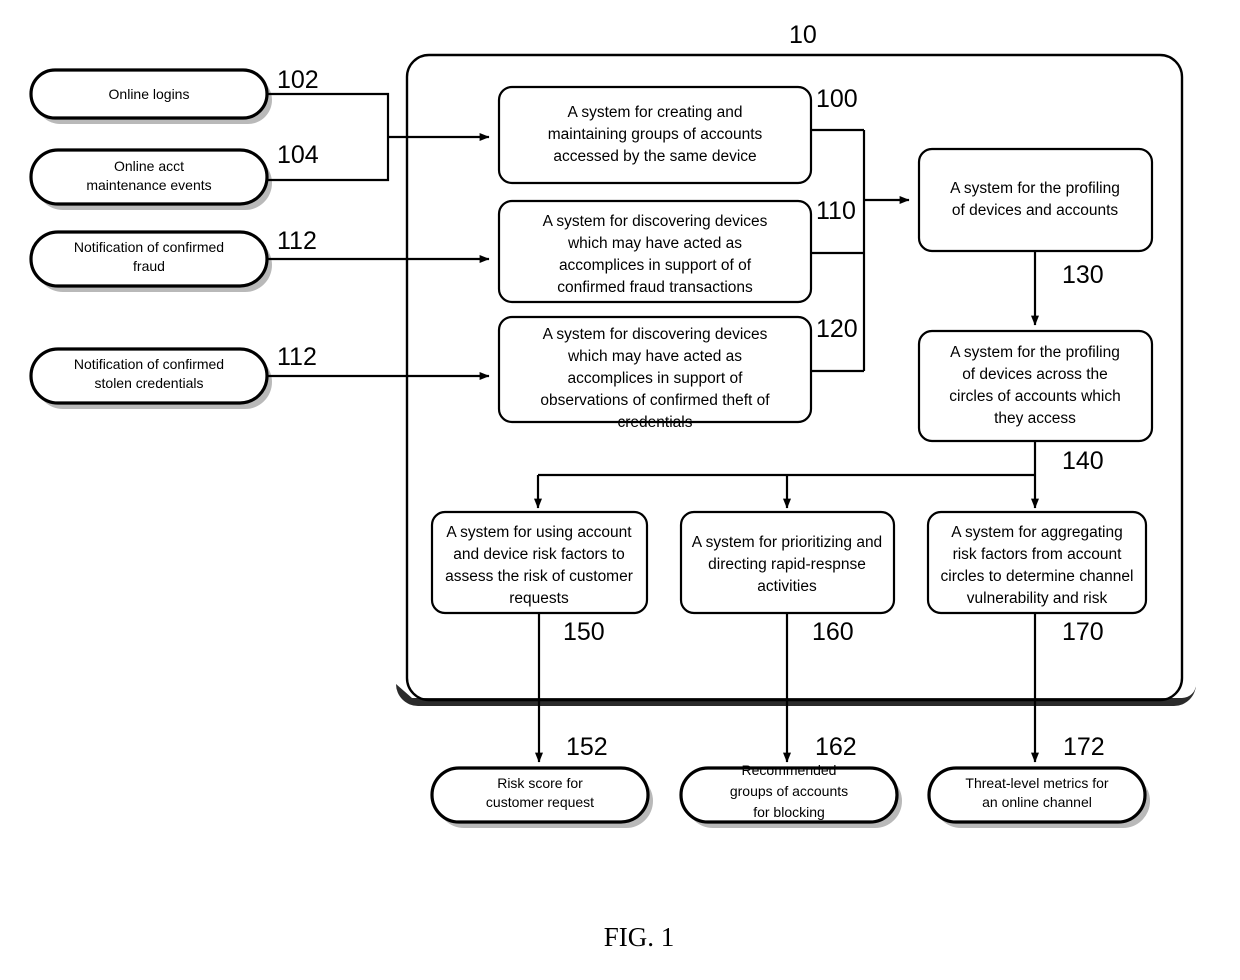  Describe the element at coordinates (149, 247) in the screenshot. I see `input-label-112-line1: Notification of confirmed` at that location.